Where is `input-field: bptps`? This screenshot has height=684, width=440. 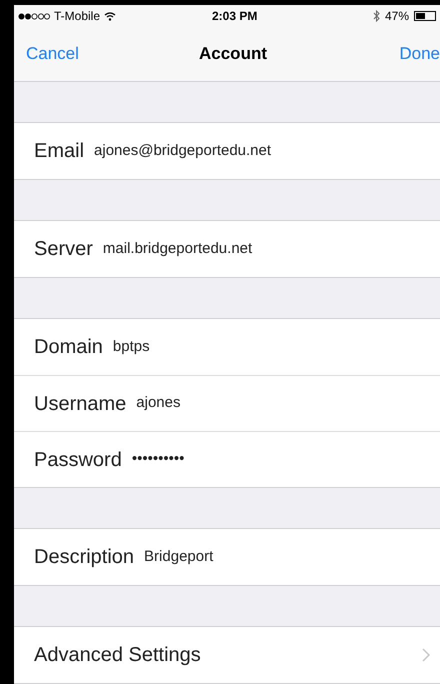 input-field: bptps is located at coordinates (131, 347).